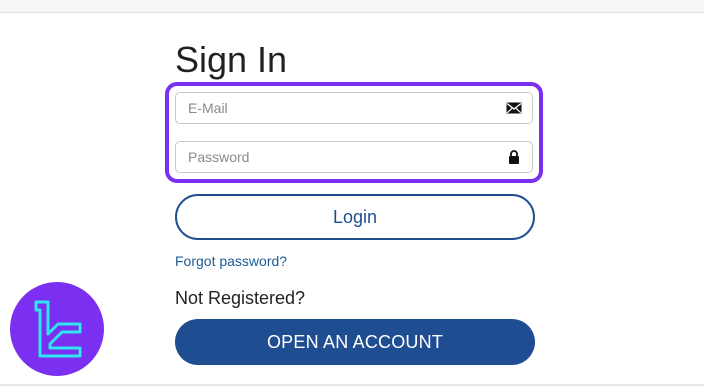  I want to click on brand-logo, so click(57, 329).